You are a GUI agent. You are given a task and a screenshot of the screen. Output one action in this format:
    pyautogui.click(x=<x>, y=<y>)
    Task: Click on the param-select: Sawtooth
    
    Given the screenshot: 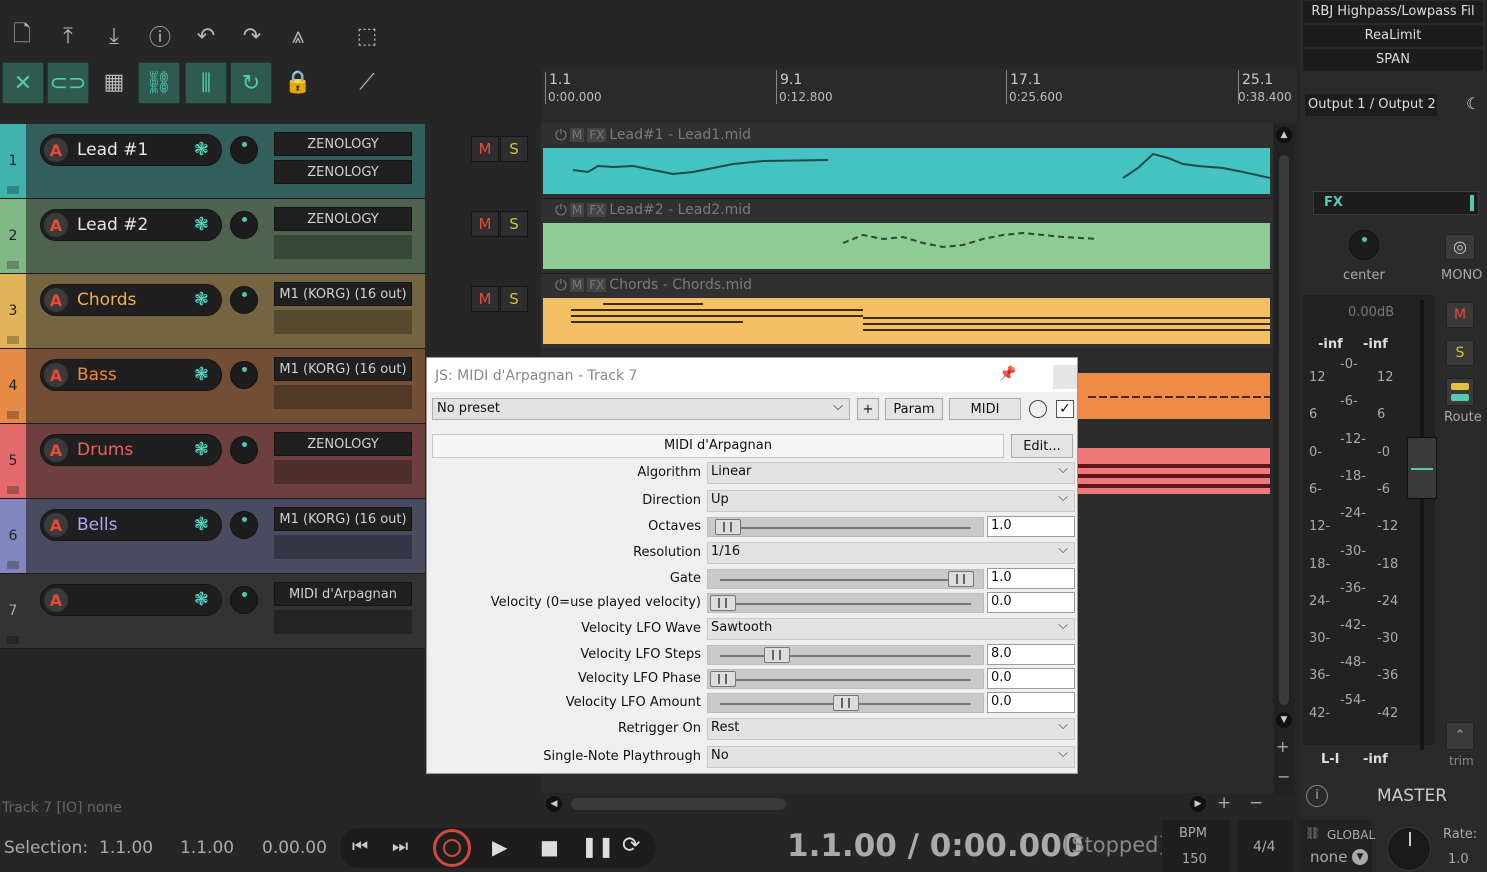 What is the action you would take?
    pyautogui.click(x=891, y=629)
    